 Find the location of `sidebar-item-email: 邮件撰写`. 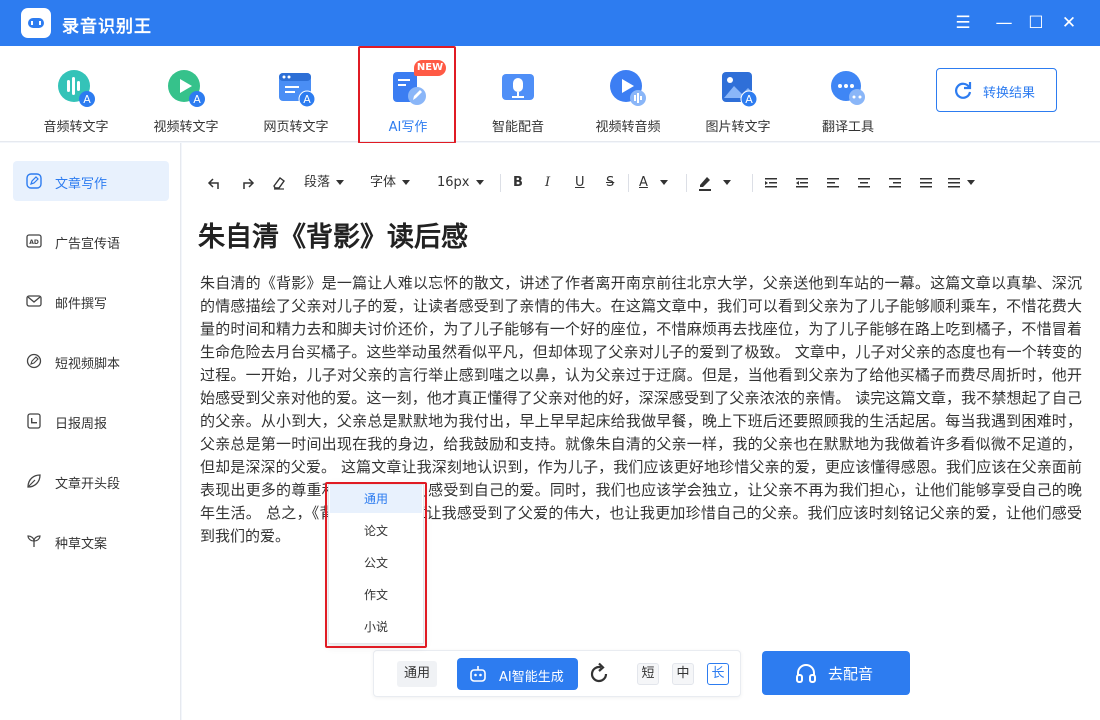

sidebar-item-email: 邮件撰写 is located at coordinates (91, 301).